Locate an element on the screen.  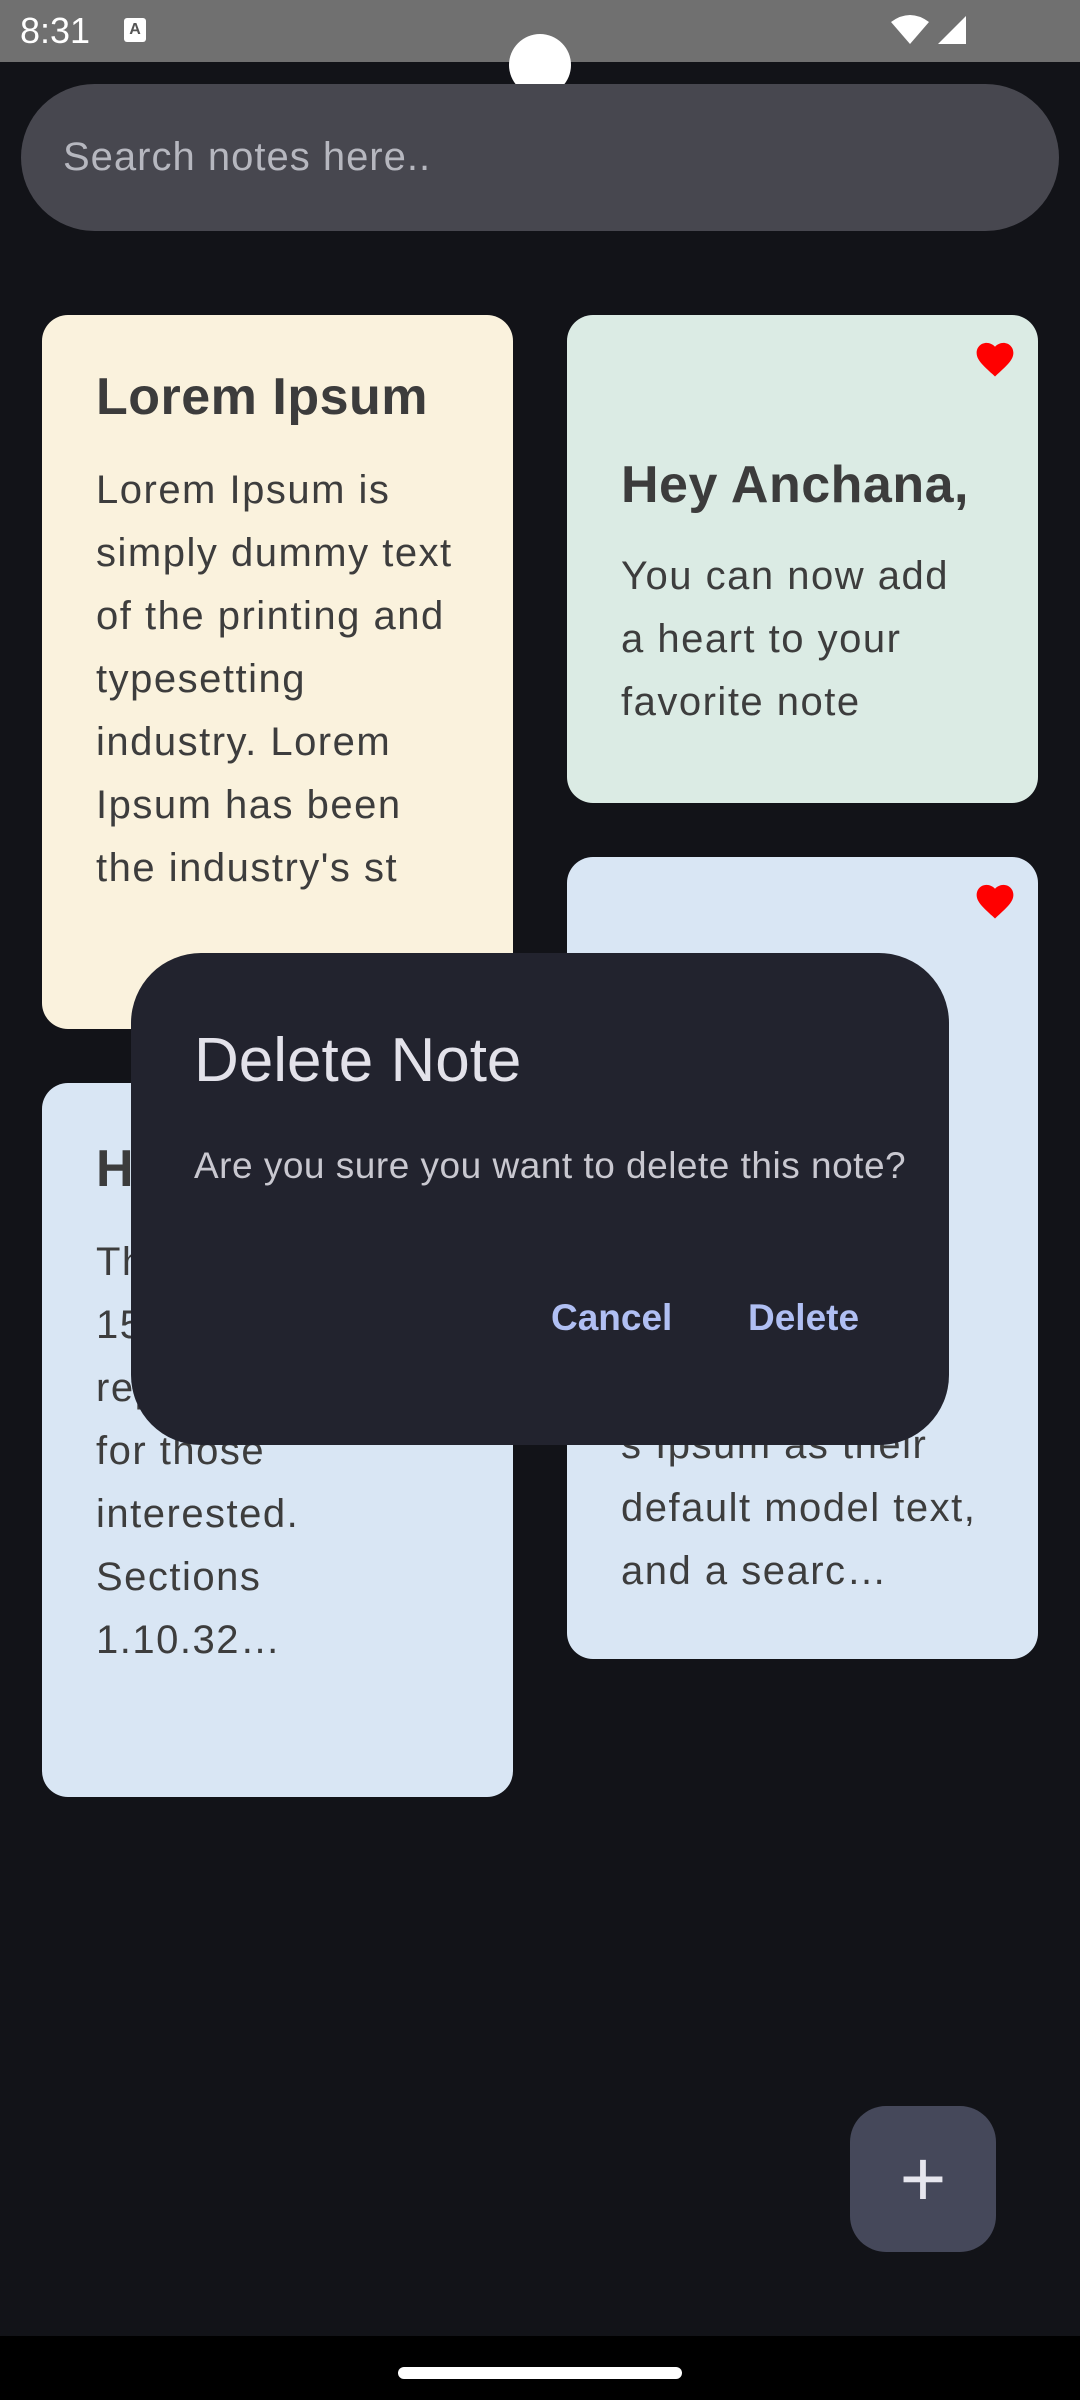
delete-button: Delete is located at coordinates (803, 1318).